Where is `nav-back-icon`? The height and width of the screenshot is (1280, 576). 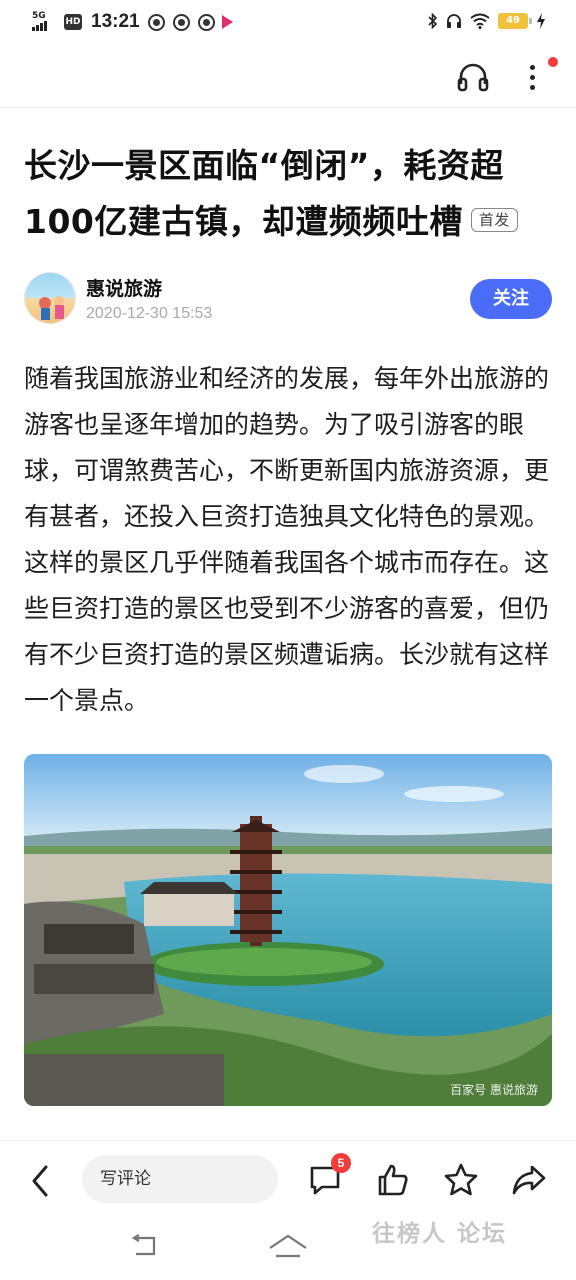
nav-back-icon is located at coordinates (143, 1245).